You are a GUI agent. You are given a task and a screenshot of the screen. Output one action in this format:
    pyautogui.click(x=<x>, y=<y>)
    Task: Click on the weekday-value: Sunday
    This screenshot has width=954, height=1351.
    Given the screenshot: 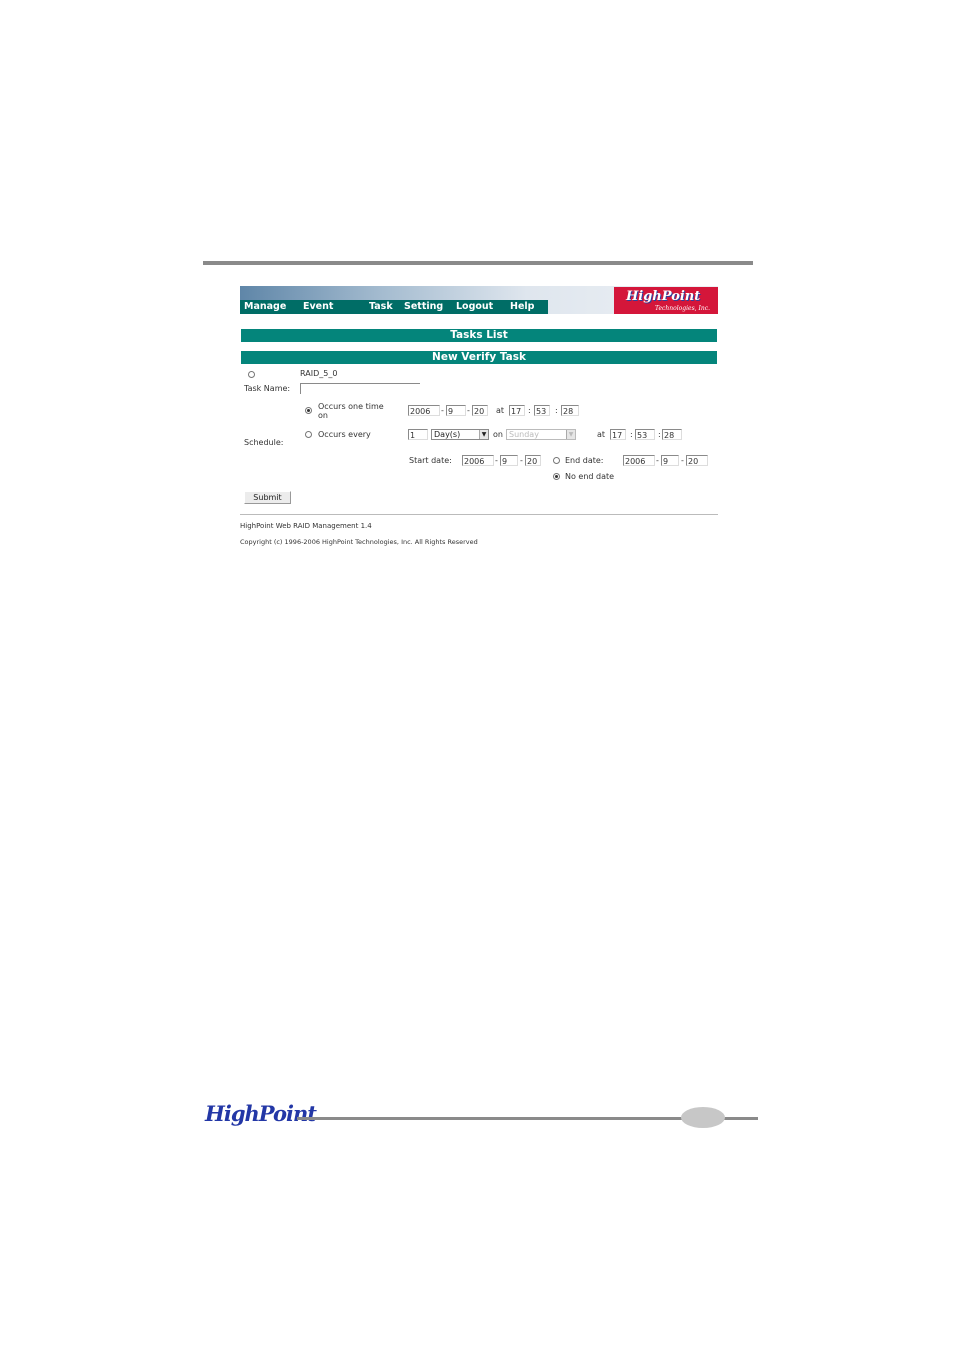 What is the action you would take?
    pyautogui.click(x=524, y=434)
    